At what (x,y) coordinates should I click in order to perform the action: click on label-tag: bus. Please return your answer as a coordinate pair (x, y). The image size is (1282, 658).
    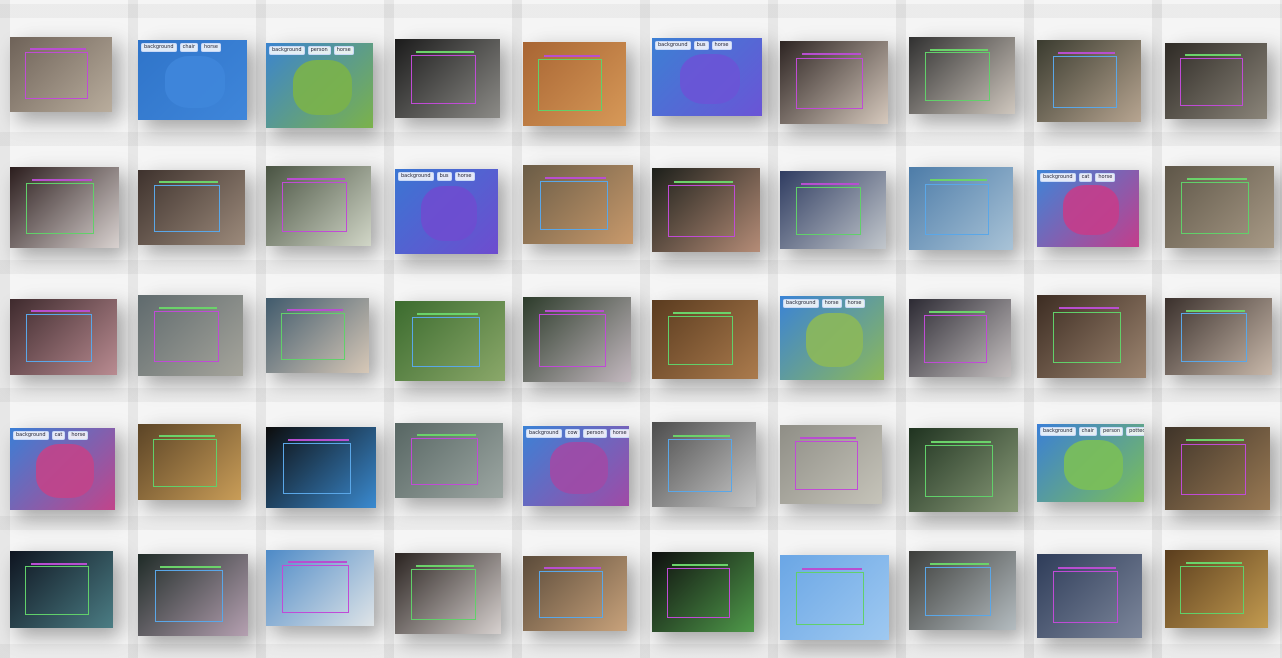
    Looking at the image, I should click on (444, 176).